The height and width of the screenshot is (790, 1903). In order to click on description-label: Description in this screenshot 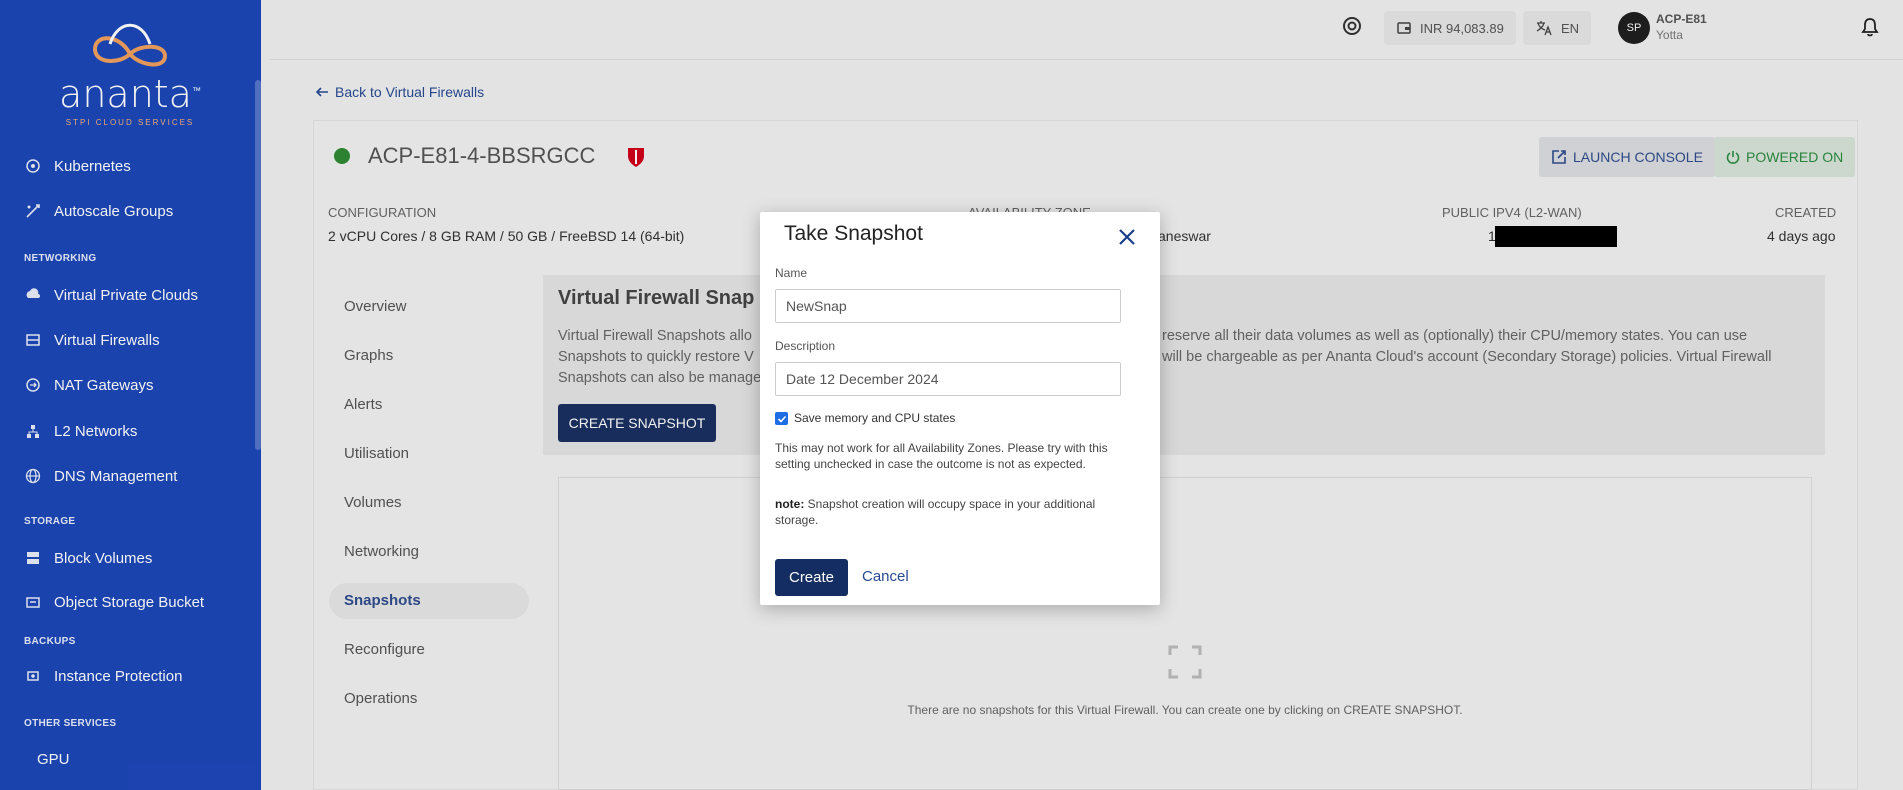, I will do `click(805, 346)`.